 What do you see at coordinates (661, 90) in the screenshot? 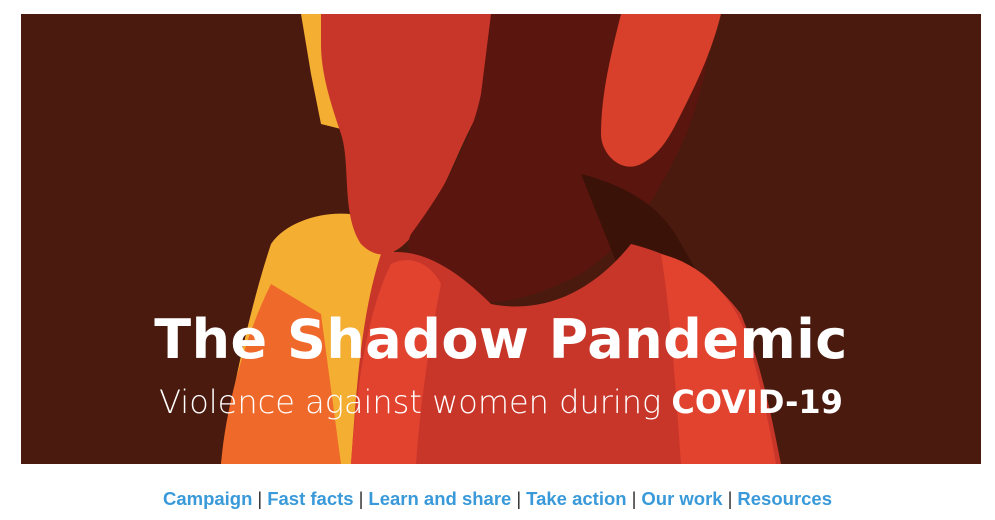
I see `front-face` at bounding box center [661, 90].